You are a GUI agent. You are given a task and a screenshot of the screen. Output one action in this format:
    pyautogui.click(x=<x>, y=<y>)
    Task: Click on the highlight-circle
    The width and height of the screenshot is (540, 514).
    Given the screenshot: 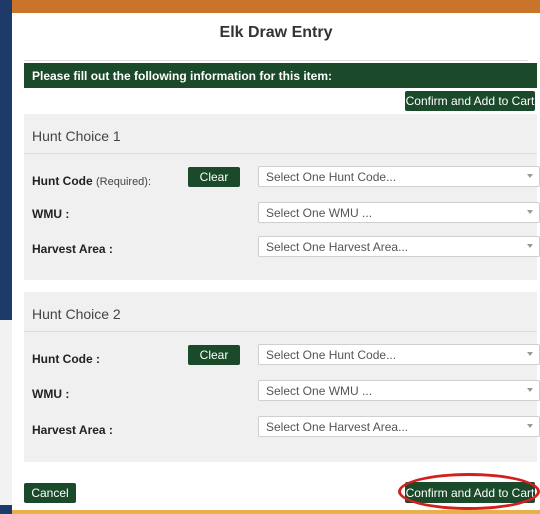 What is the action you would take?
    pyautogui.click(x=469, y=491)
    